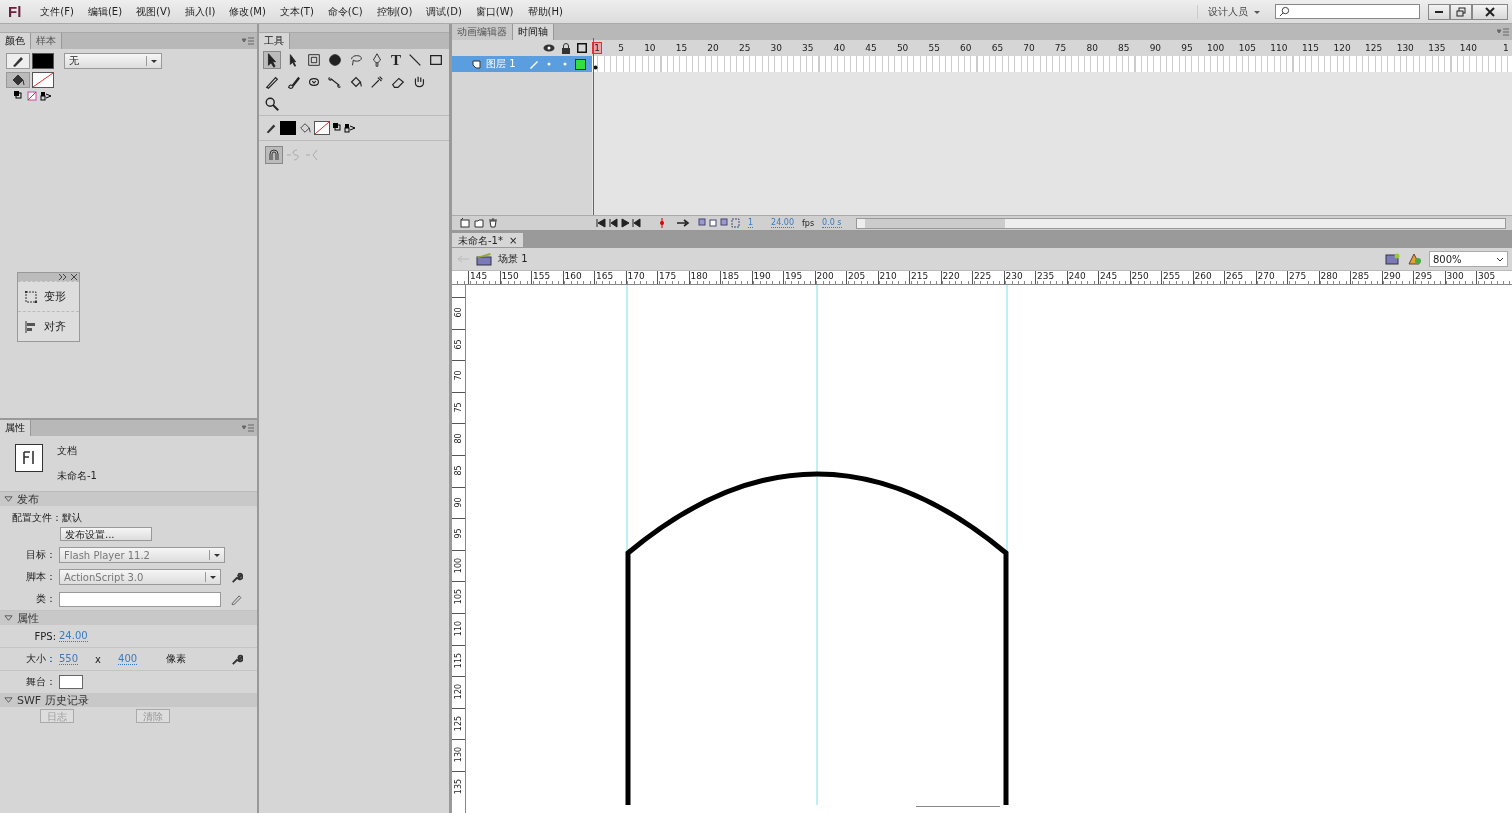  What do you see at coordinates (396, 60) in the screenshot?
I see `text-tool-button: T` at bounding box center [396, 60].